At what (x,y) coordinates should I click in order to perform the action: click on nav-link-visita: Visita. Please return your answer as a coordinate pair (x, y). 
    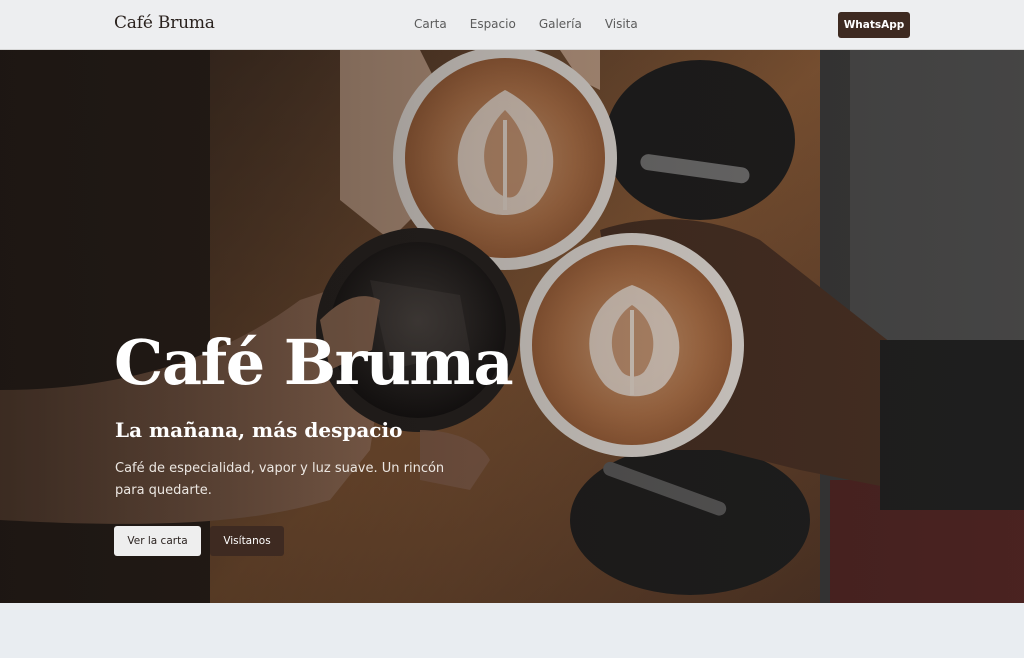
    Looking at the image, I should click on (621, 24).